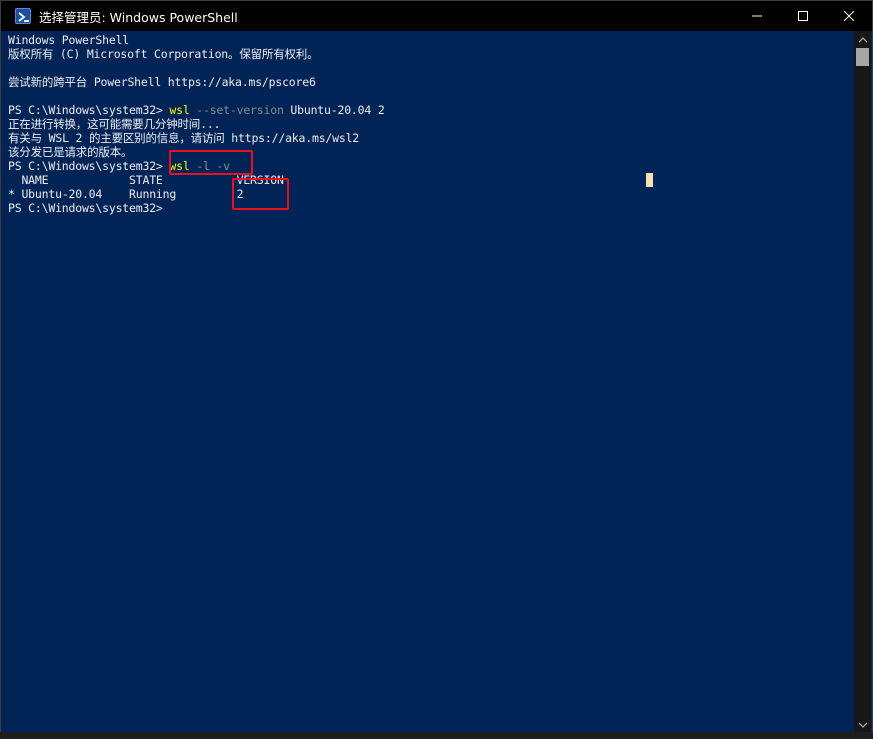 The image size is (873, 739). Describe the element at coordinates (211, 162) in the screenshot. I see `highlight-command-box` at that location.